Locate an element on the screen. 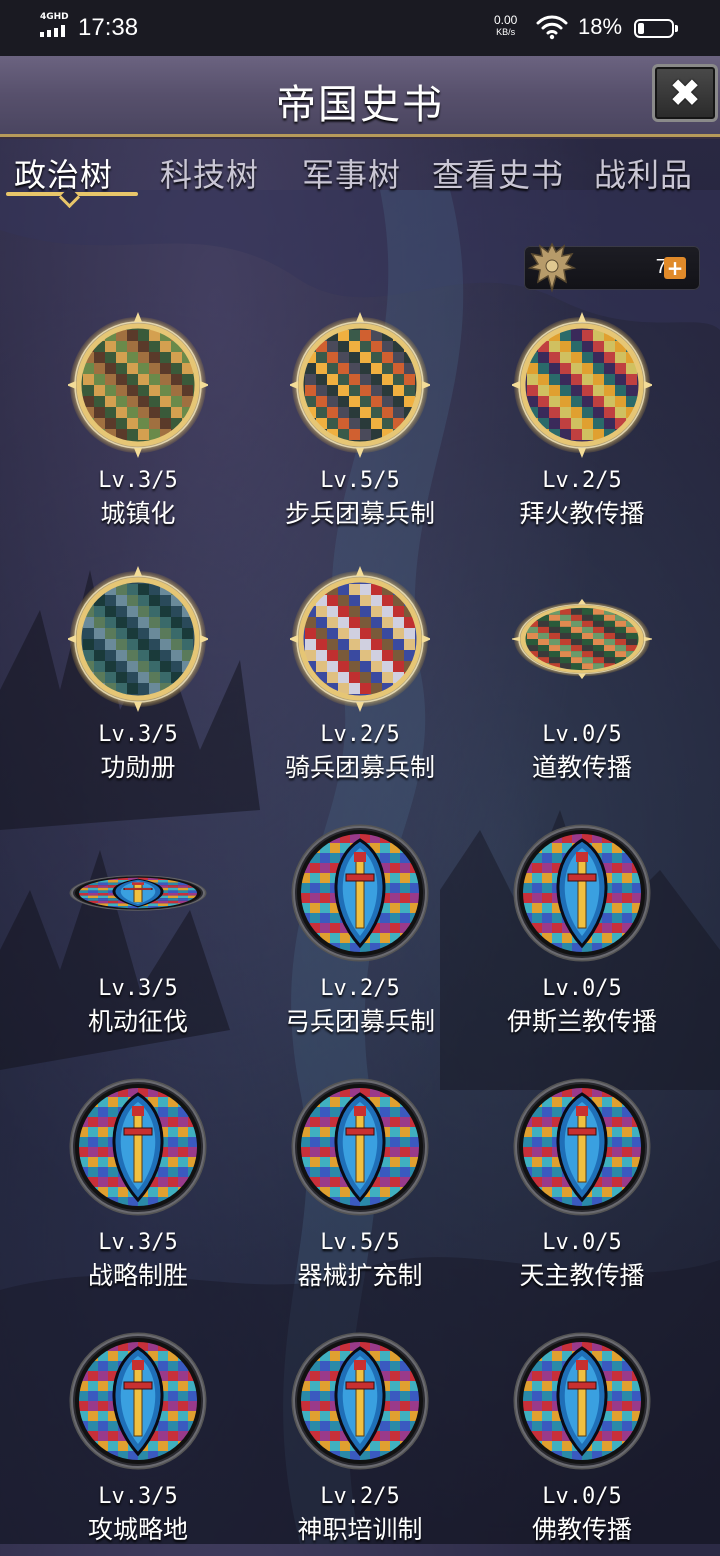 The image size is (720, 1556). skill-node: Lv.2/5 神职培训制 is located at coordinates (360, 1436).